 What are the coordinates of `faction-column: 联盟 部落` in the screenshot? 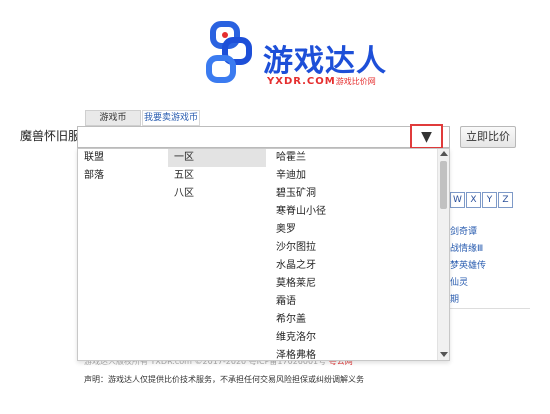 It's located at (123, 167).